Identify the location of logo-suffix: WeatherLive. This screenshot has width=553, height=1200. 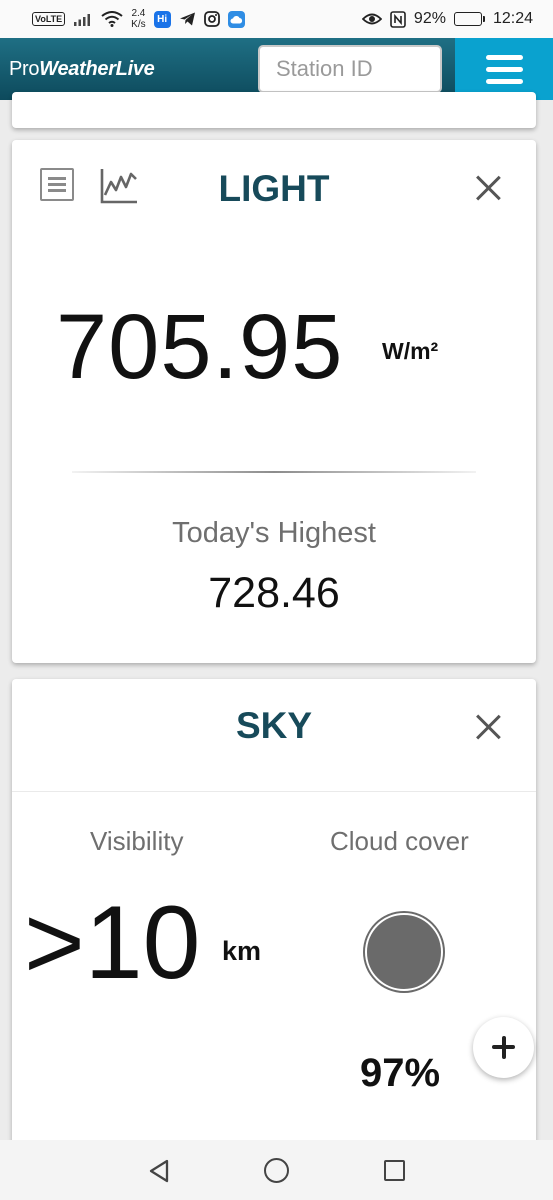
(97, 68).